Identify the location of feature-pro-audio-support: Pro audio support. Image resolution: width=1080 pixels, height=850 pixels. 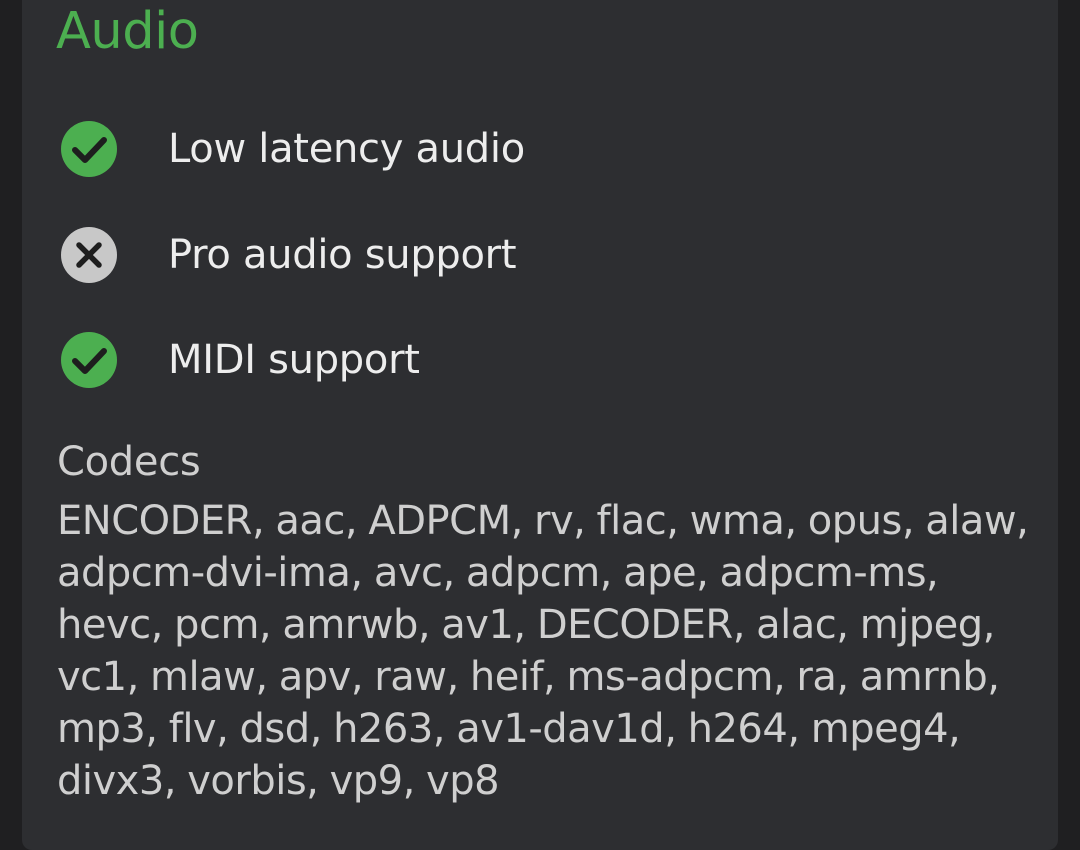
(288, 255).